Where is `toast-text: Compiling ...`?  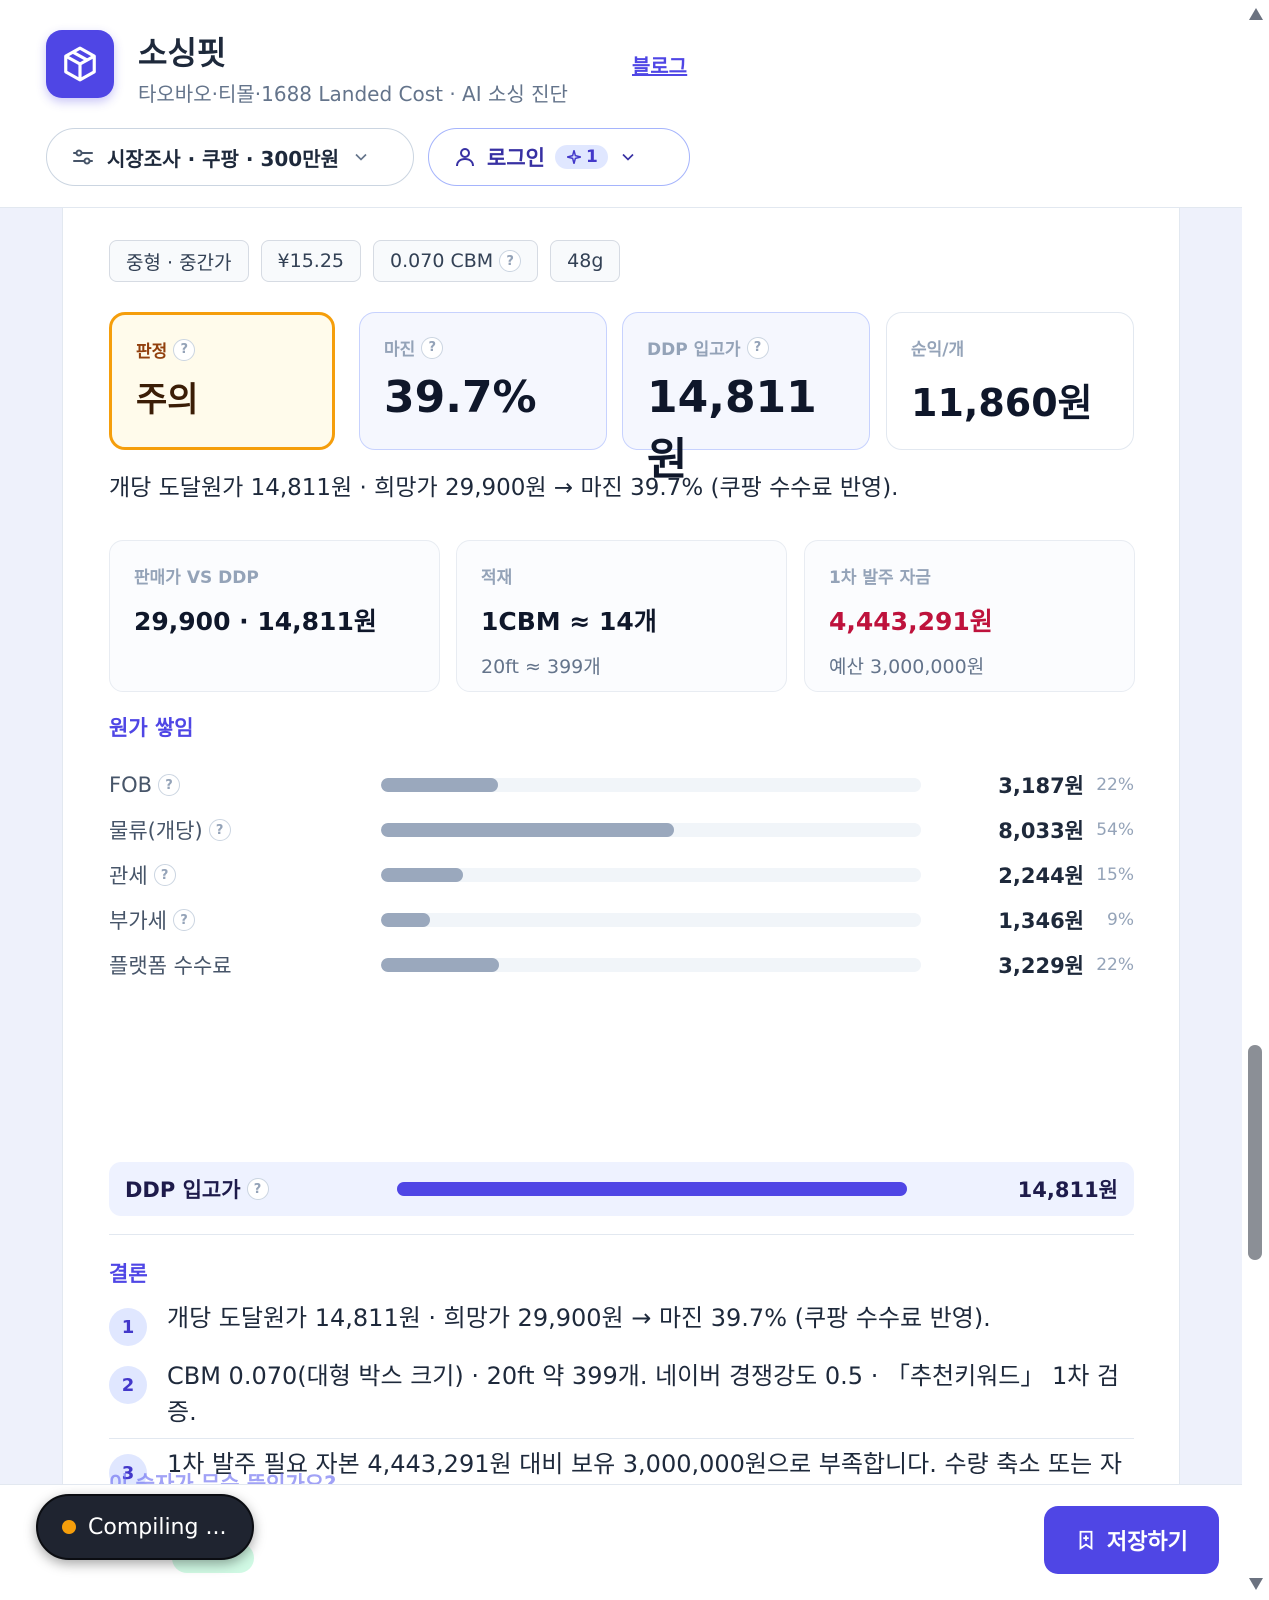 toast-text: Compiling ... is located at coordinates (157, 1527).